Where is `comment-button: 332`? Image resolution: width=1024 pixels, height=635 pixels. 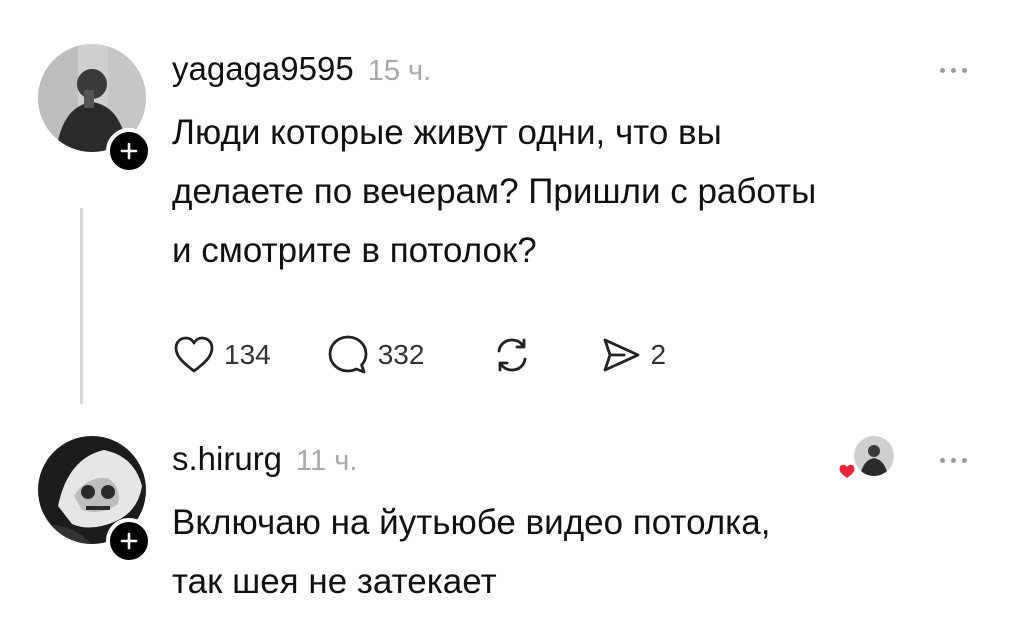 comment-button: 332 is located at coordinates (375, 355).